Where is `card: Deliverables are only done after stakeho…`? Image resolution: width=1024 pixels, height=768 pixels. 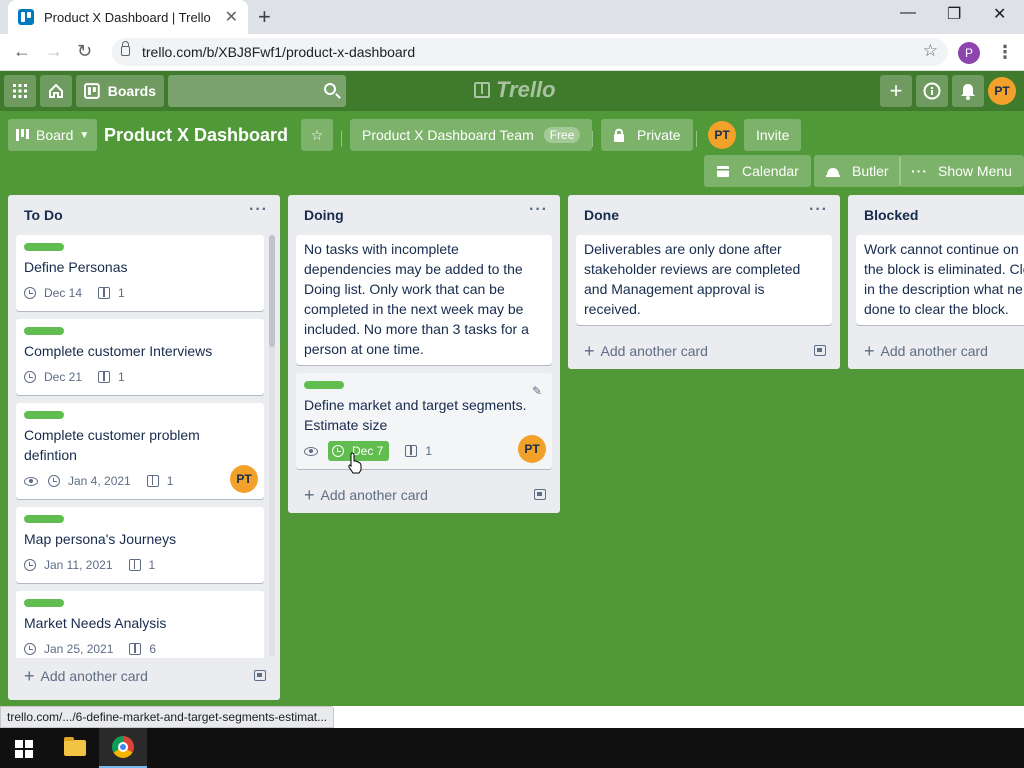 card: Deliverables are only done after stakeho… is located at coordinates (704, 280).